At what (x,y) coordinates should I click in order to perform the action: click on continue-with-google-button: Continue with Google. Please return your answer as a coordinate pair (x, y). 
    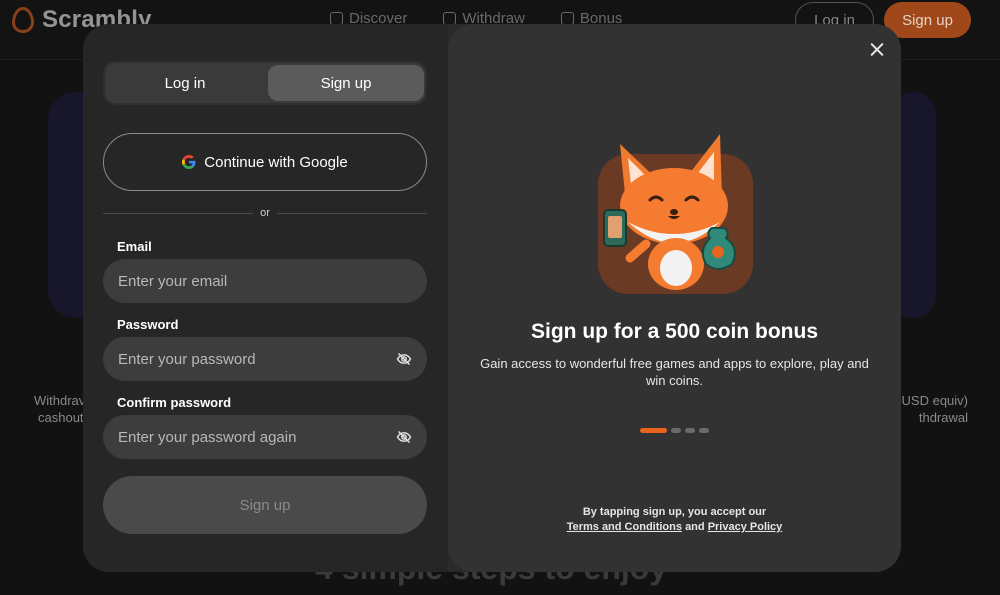
    Looking at the image, I should click on (265, 162).